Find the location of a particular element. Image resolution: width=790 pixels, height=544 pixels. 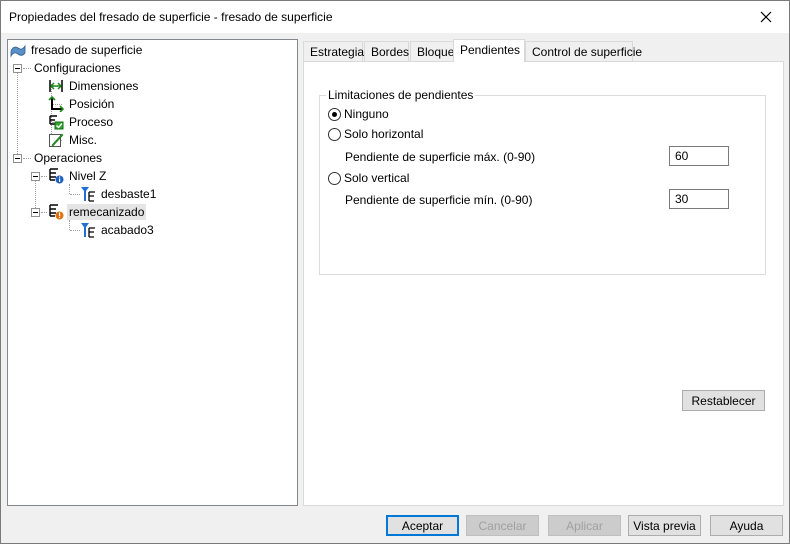

group-title: Limitaciones de pendientes is located at coordinates (401, 95).